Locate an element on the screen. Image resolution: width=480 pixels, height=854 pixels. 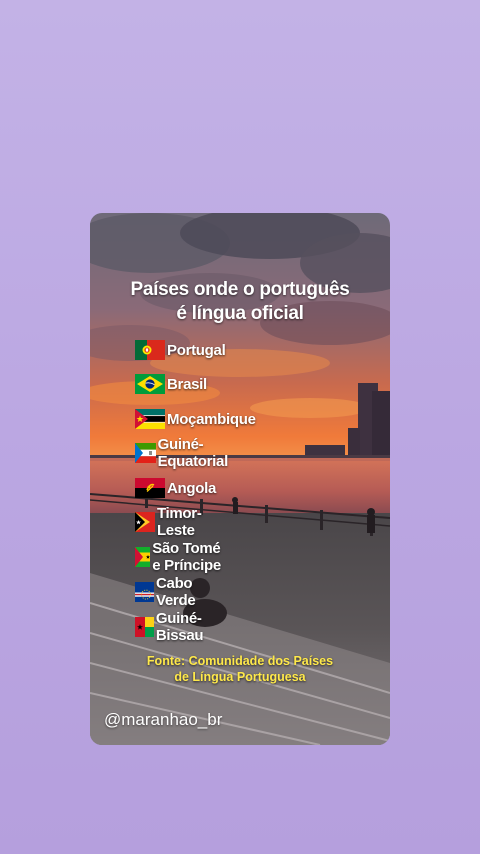
brazil-flag-icon is located at coordinates (150, 384).